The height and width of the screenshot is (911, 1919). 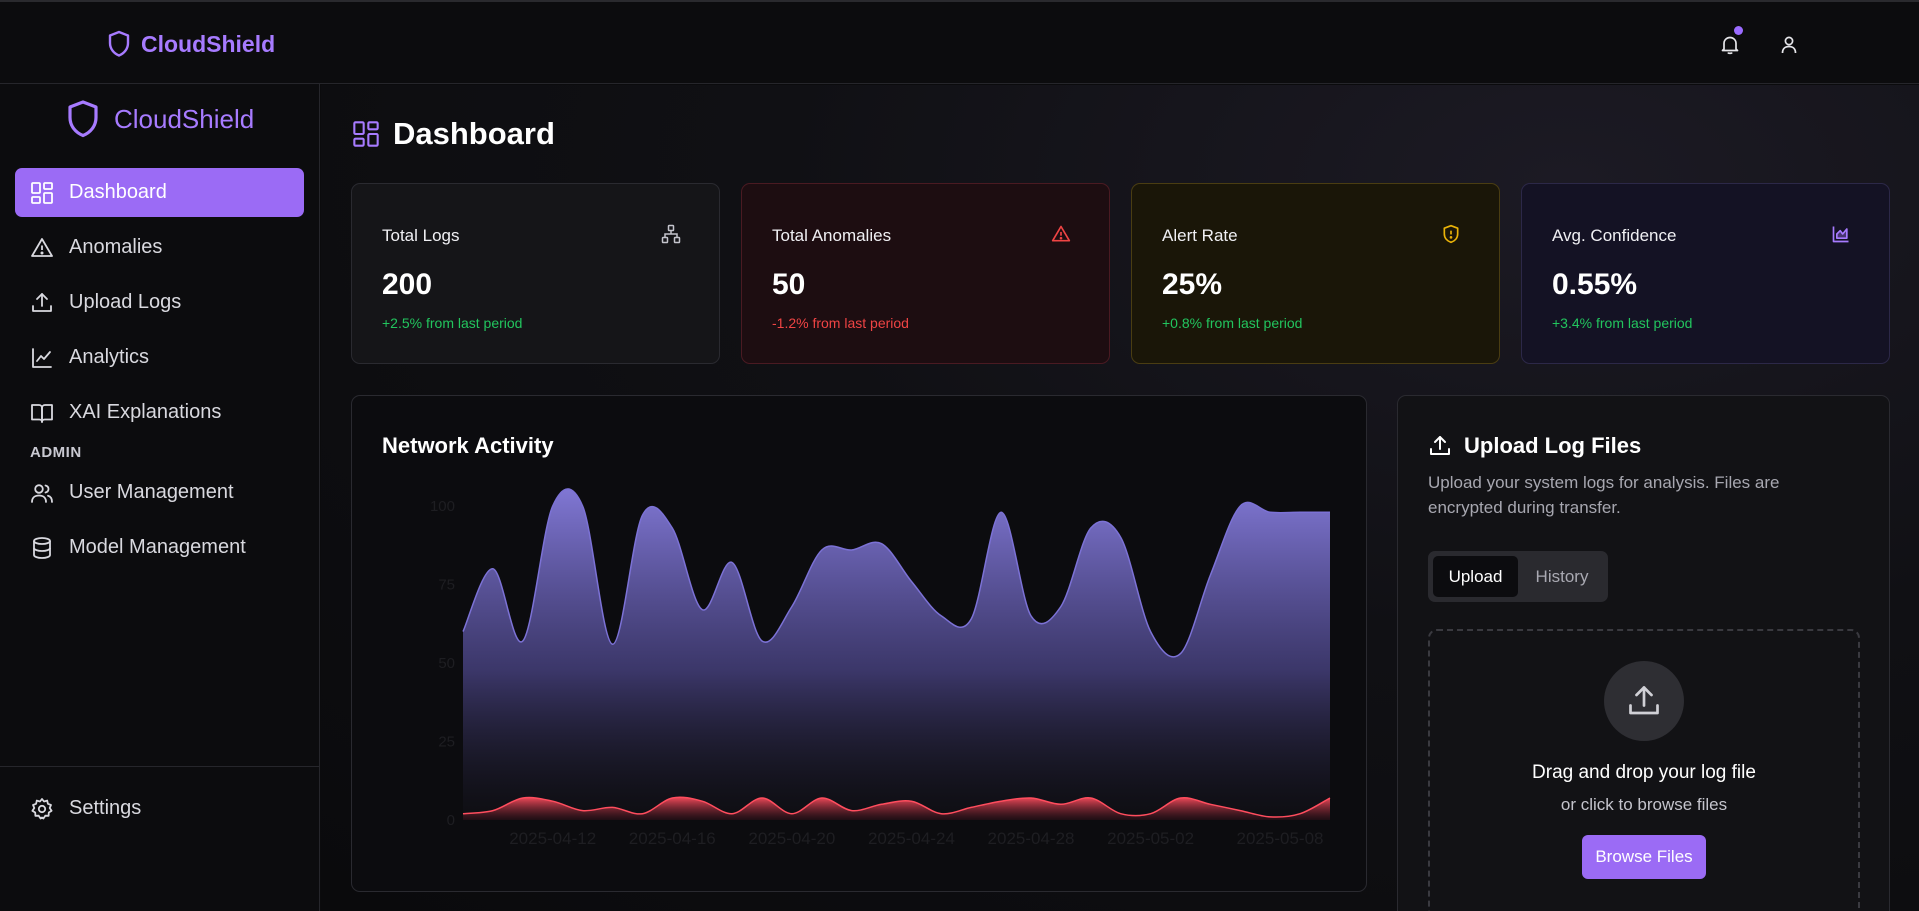 I want to click on sidebar-section-admin: ADMIN, so click(x=56, y=452).